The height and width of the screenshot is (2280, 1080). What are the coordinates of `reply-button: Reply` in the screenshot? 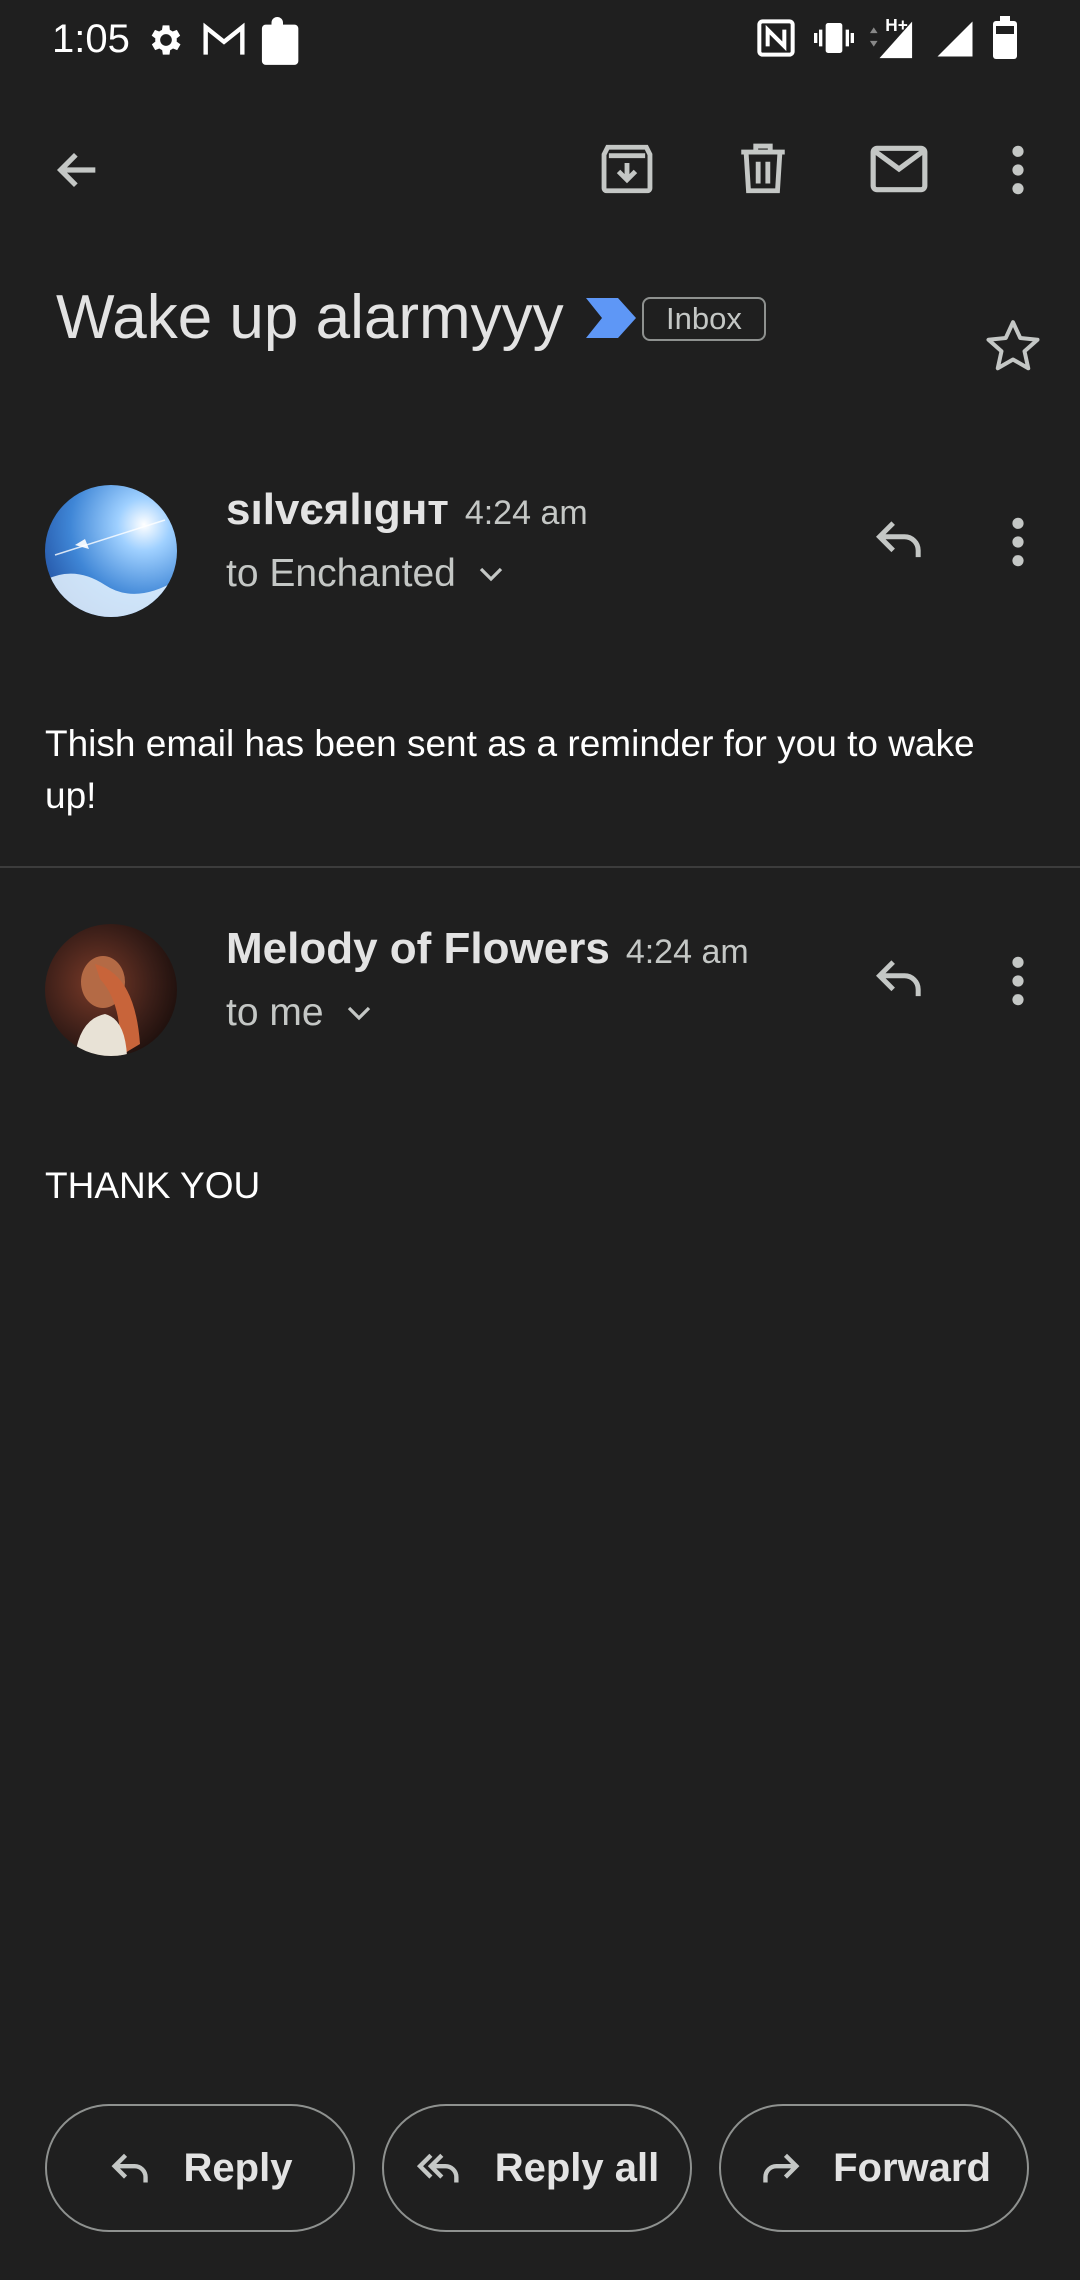 It's located at (200, 2168).